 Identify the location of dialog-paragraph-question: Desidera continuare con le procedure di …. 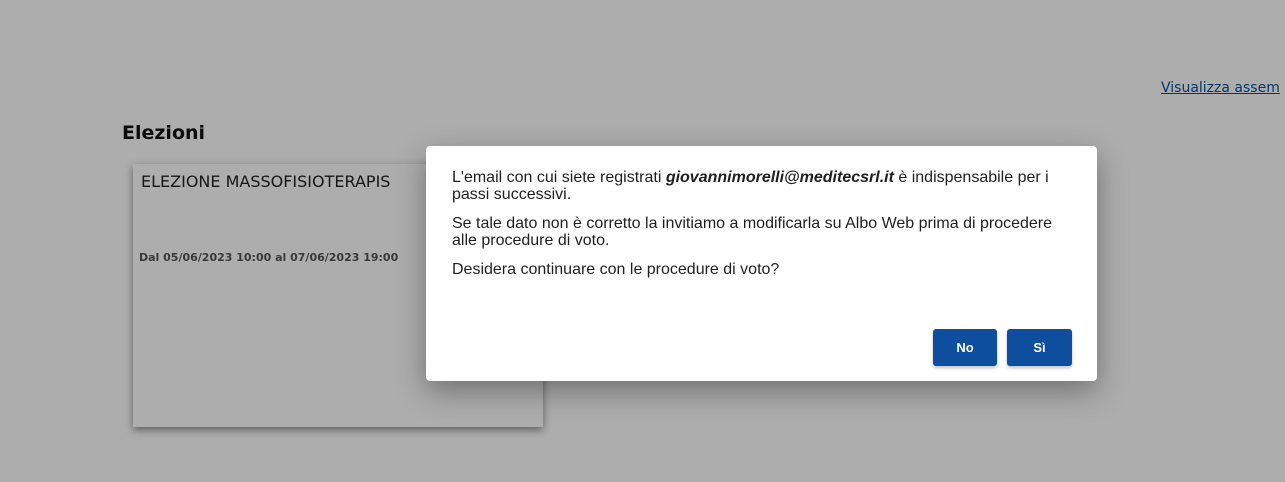
(616, 269).